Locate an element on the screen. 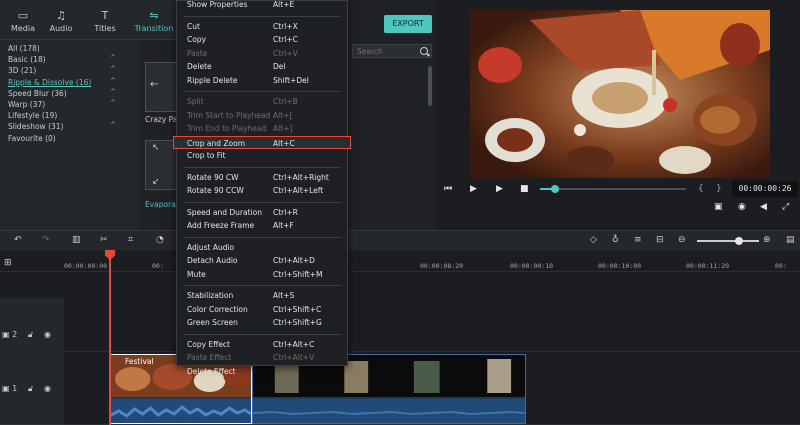 This screenshot has height=425, width=800. menu-item: Green Screen Ctrl+Shift+G is located at coordinates (262, 322).